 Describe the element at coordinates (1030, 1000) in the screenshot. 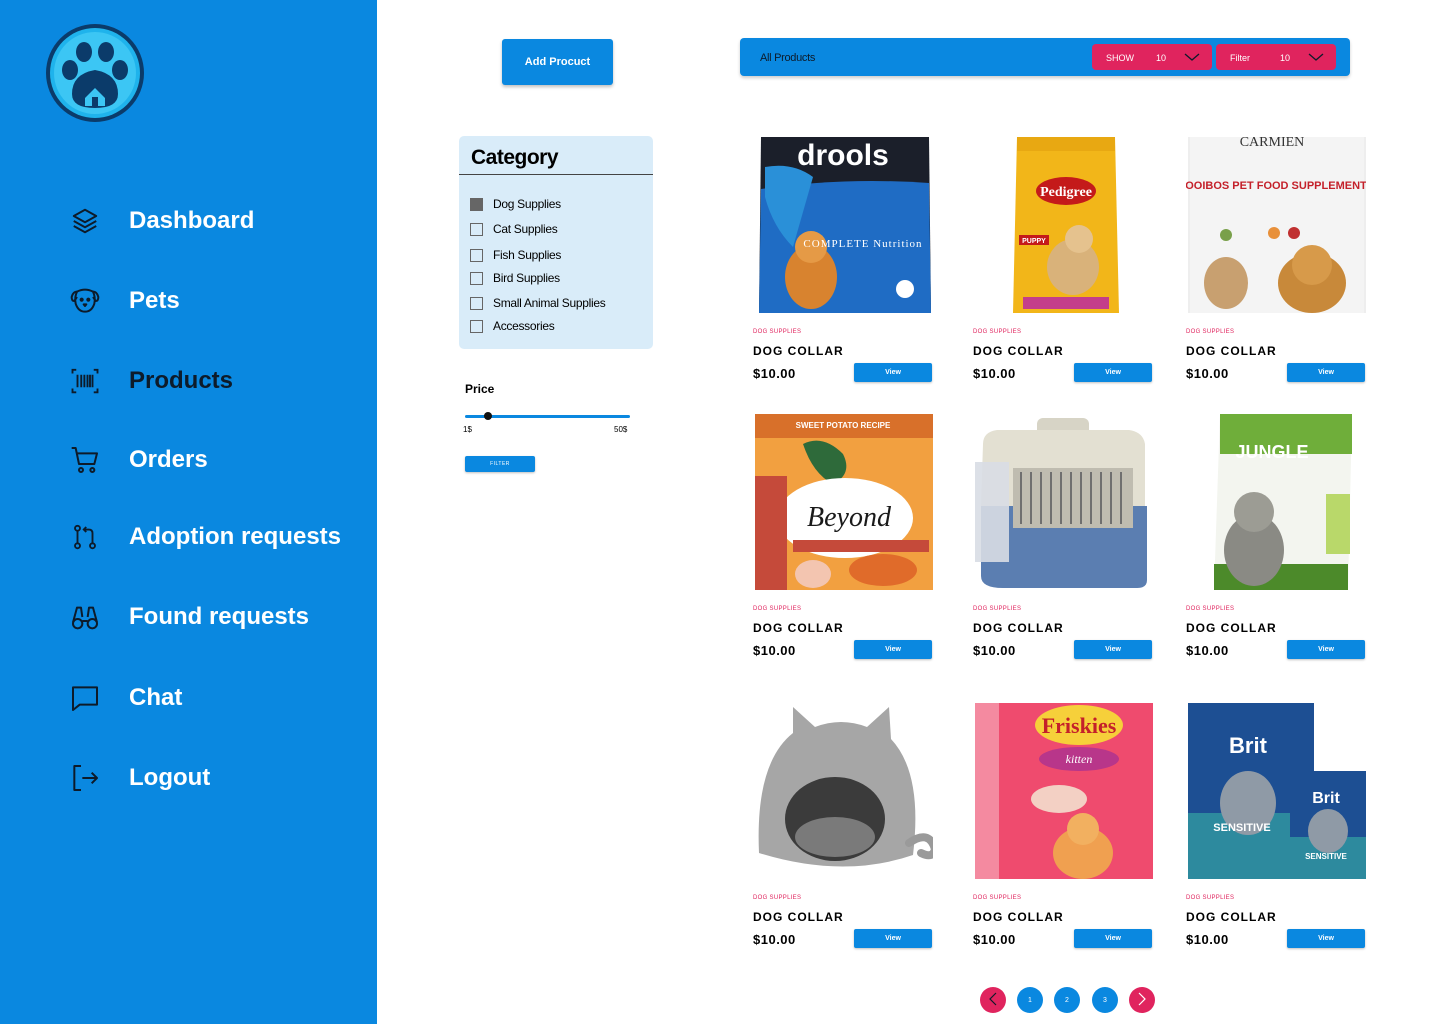

I see `page-button-1: 1` at that location.